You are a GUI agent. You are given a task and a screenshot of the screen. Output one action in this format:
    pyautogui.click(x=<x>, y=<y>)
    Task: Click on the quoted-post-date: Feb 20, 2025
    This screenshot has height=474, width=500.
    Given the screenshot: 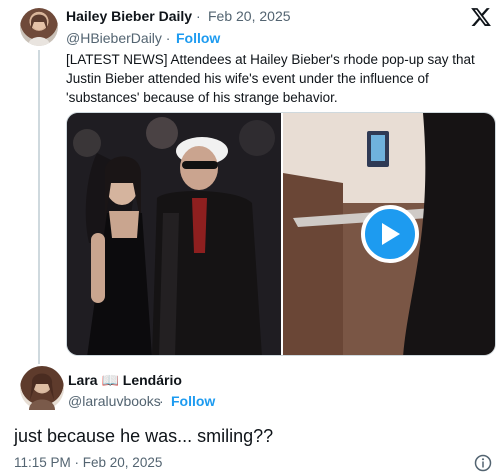 What is the action you would take?
    pyautogui.click(x=249, y=16)
    